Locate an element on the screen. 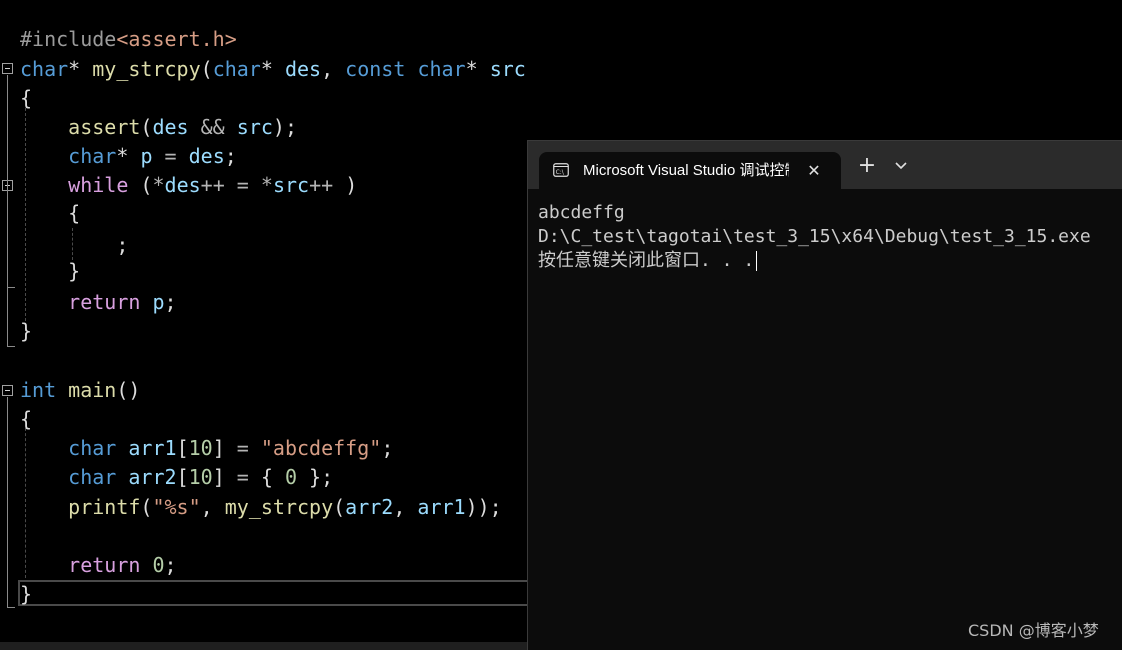  code-text: char arr2[10] = { 0 }; is located at coordinates (176, 477).